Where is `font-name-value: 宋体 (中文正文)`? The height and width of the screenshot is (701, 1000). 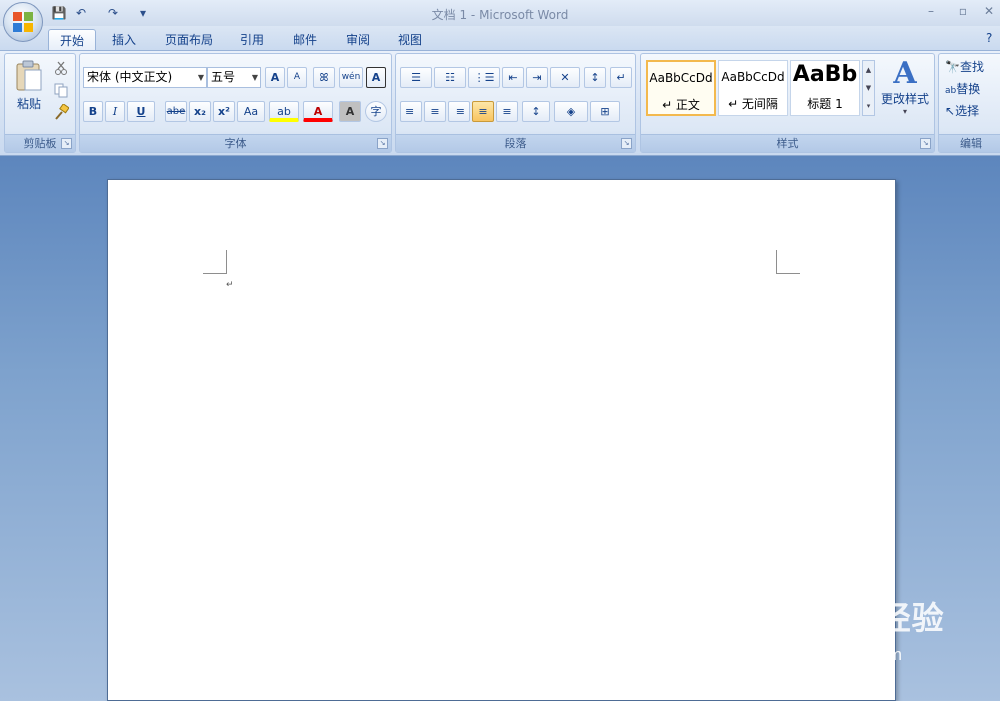 font-name-value: 宋体 (中文正文) is located at coordinates (130, 77).